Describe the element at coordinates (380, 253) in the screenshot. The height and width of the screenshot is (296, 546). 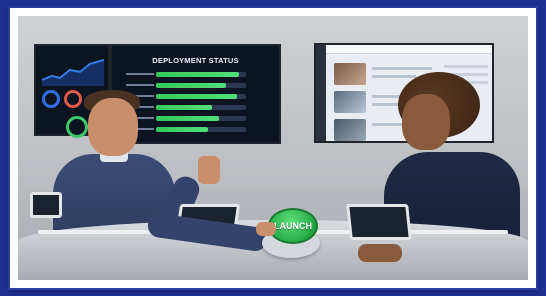
I see `woman-hands` at that location.